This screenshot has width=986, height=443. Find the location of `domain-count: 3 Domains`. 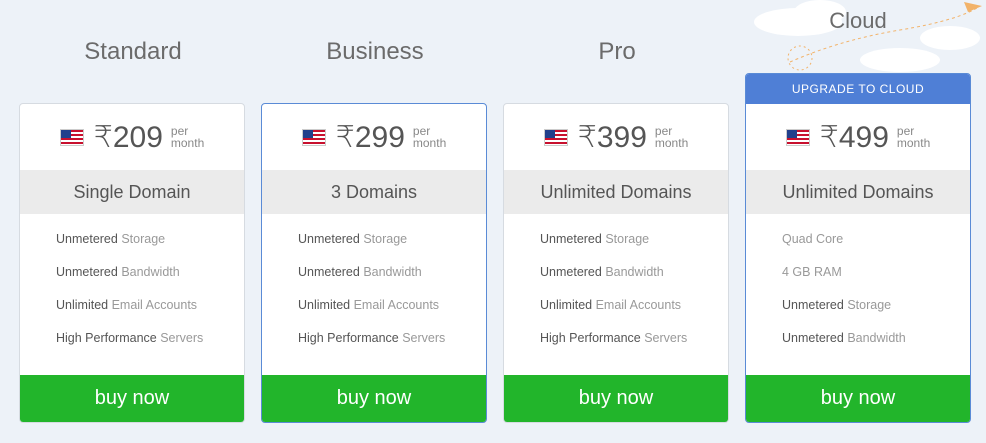

domain-count: 3 Domains is located at coordinates (374, 192).